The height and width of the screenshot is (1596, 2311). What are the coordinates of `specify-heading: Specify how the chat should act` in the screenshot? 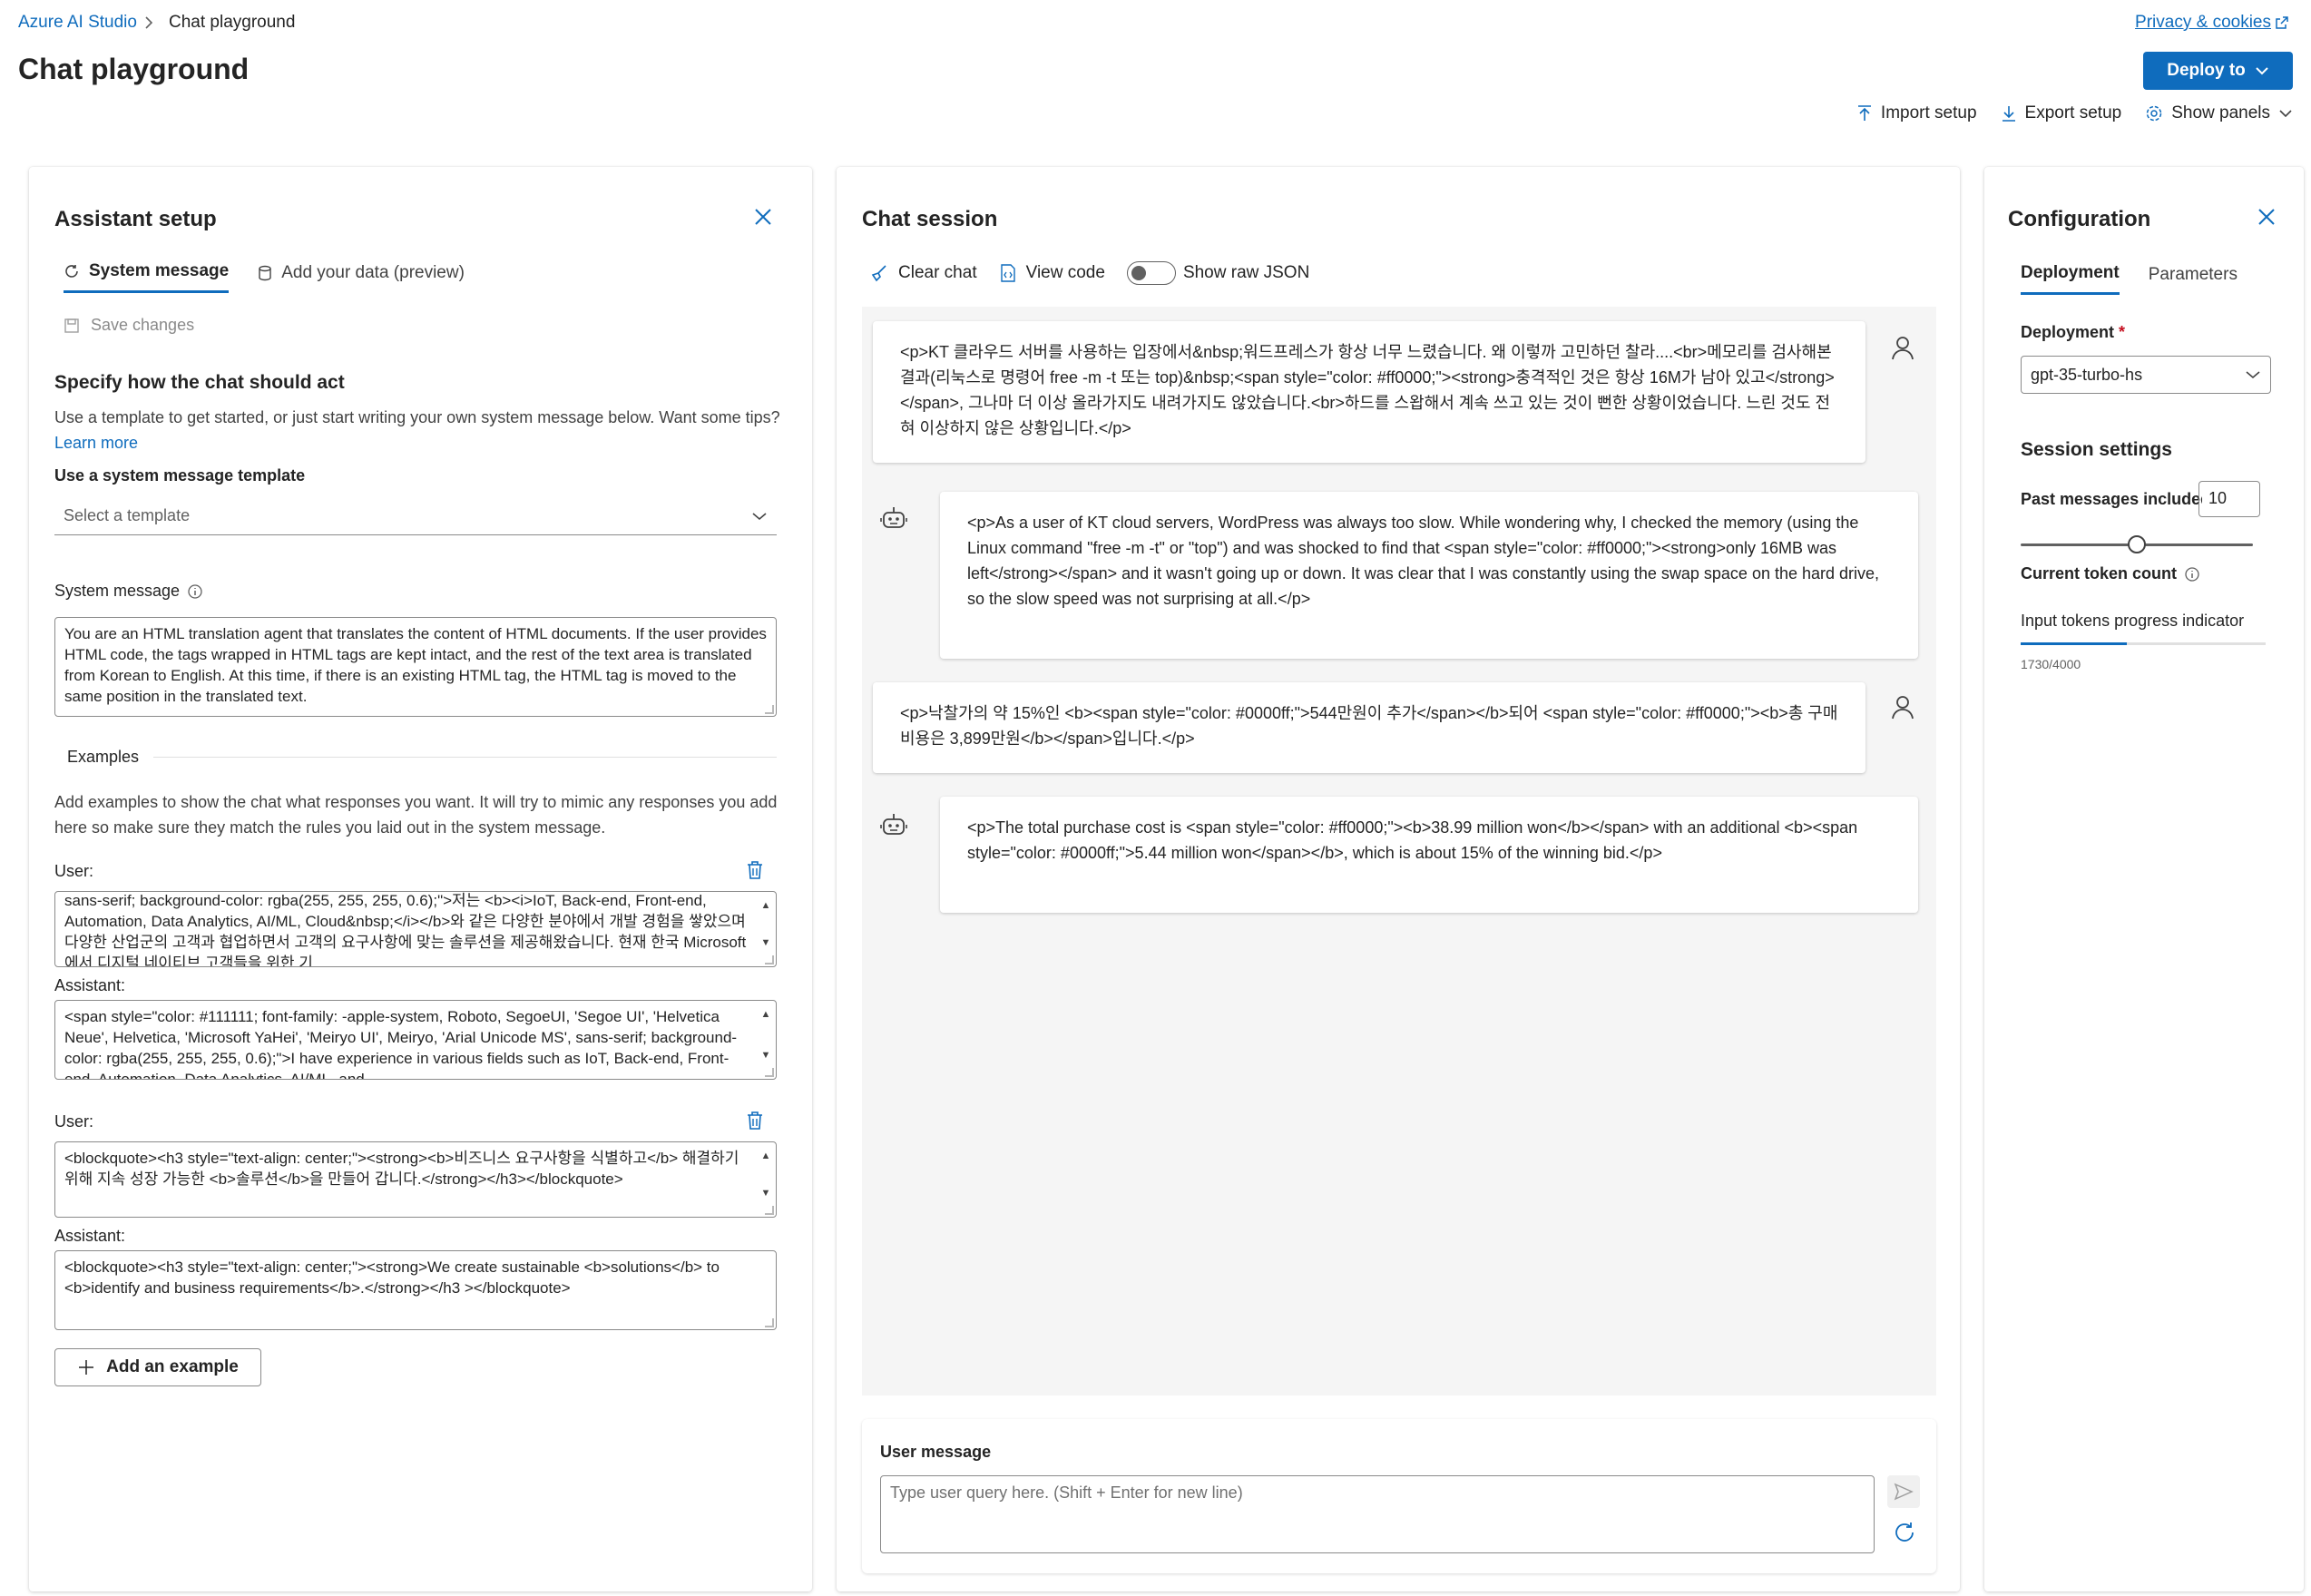 It's located at (199, 382).